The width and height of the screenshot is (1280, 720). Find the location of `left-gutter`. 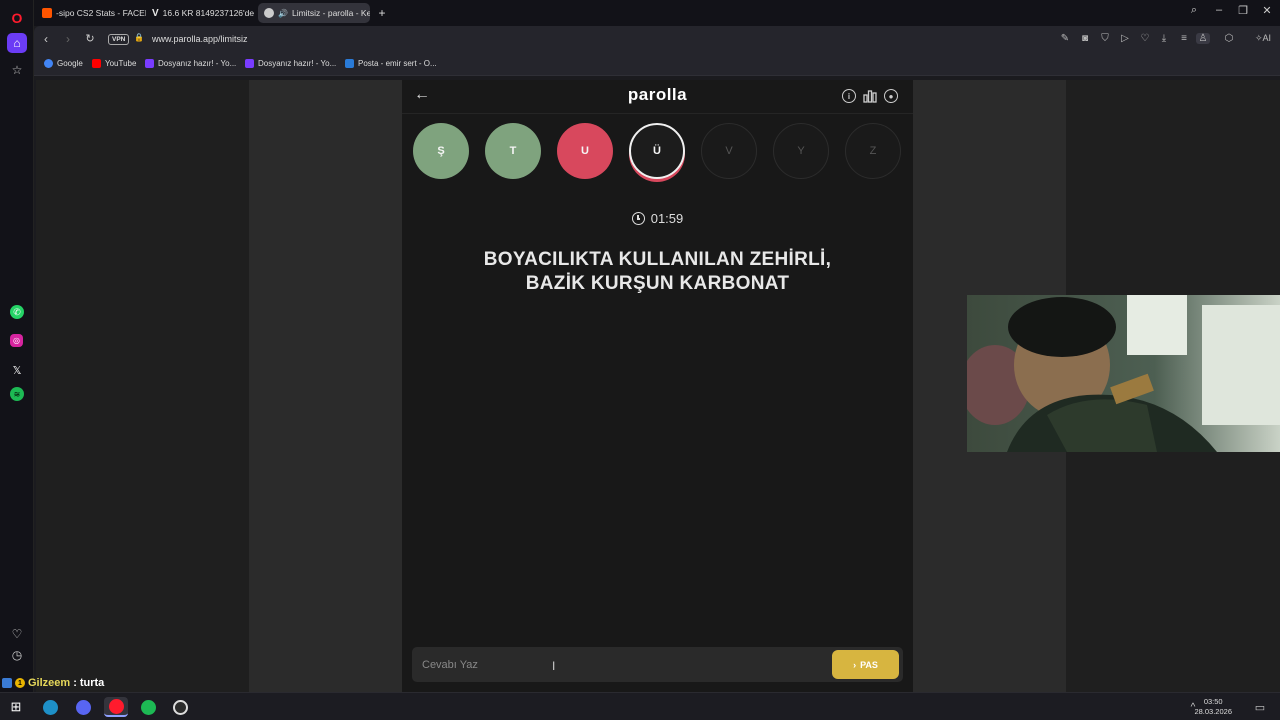

left-gutter is located at coordinates (325, 386).